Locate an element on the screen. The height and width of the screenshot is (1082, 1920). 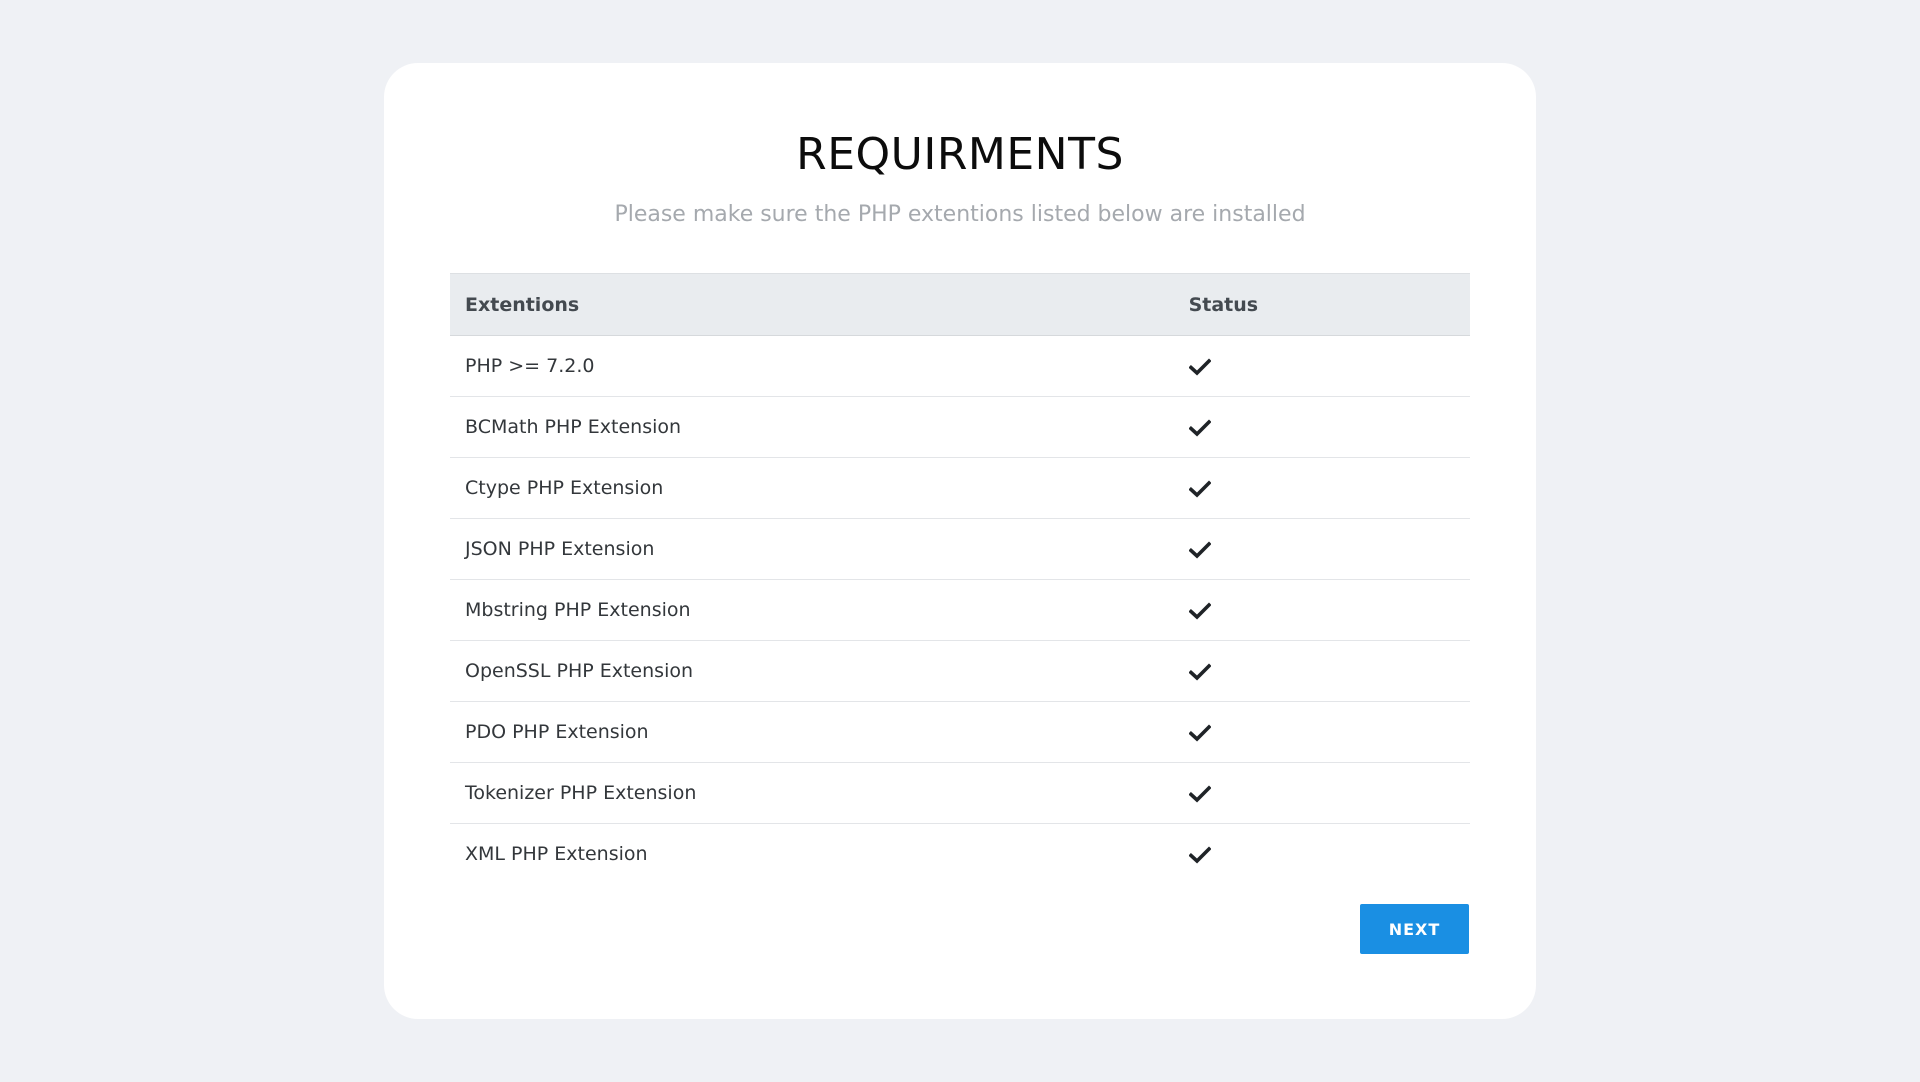
extension-name: PDO PHP Extension is located at coordinates (812, 732).